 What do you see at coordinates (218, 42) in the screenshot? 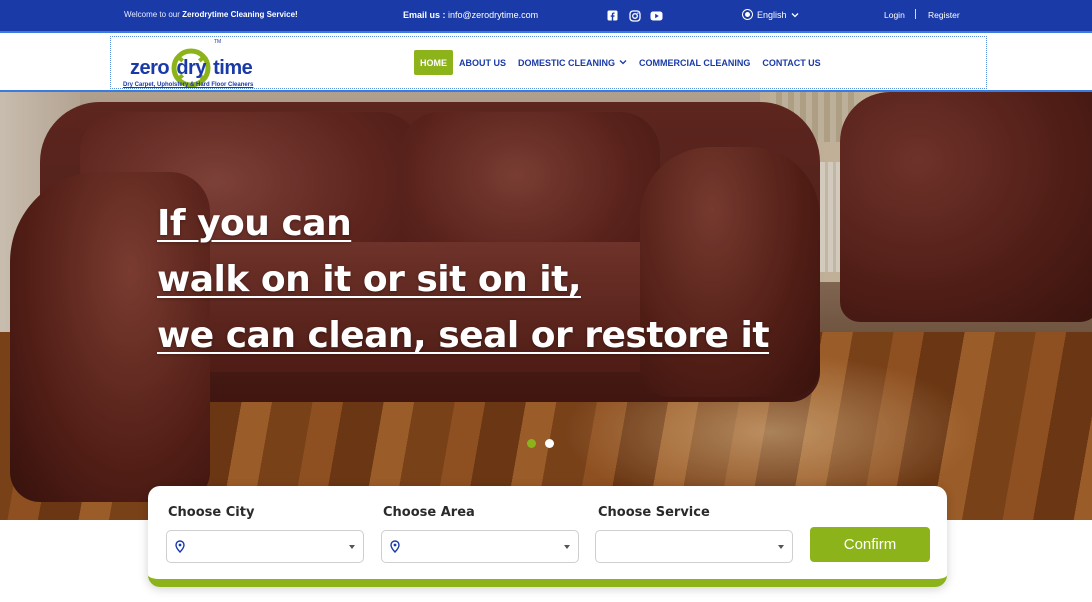
I see `trademark: TM` at bounding box center [218, 42].